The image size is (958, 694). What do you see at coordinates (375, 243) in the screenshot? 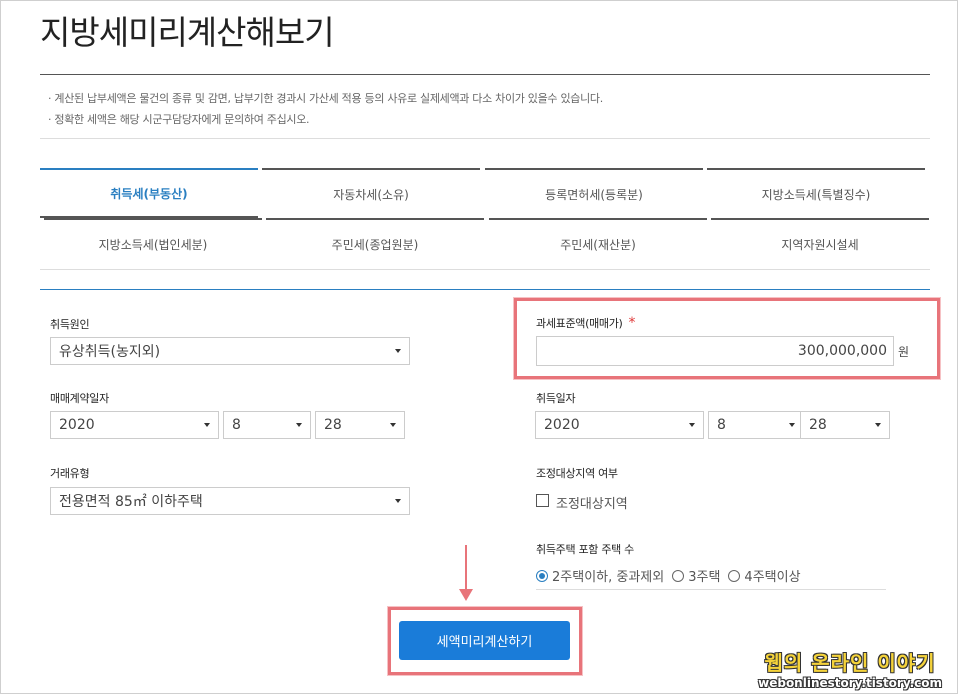
I see `tab-resident-tax-employee: 주민세(종업원분)` at bounding box center [375, 243].